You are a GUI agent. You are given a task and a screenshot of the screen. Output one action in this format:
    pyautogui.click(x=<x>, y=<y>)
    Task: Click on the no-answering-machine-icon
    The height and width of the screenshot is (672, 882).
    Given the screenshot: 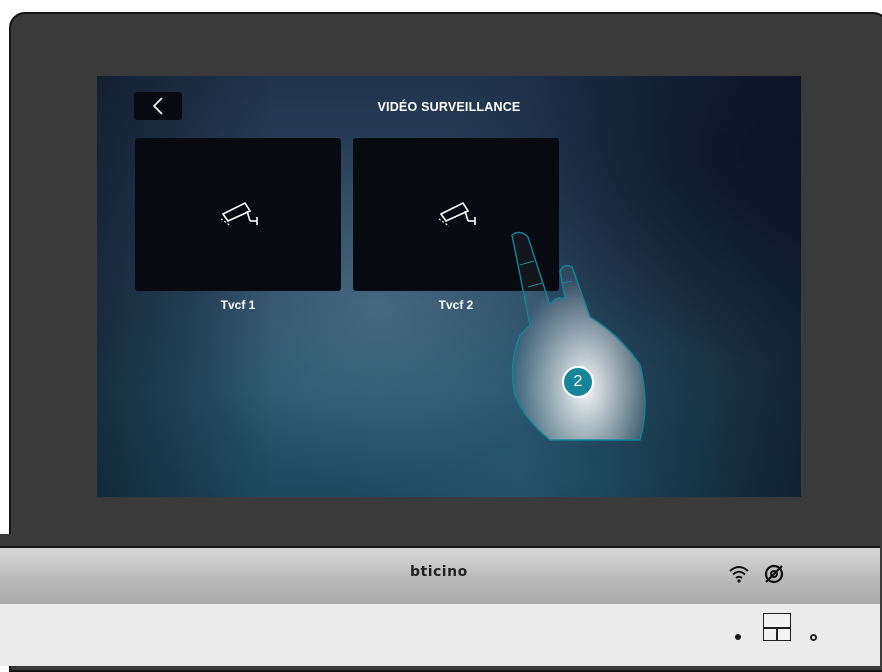 What is the action you would take?
    pyautogui.click(x=774, y=574)
    